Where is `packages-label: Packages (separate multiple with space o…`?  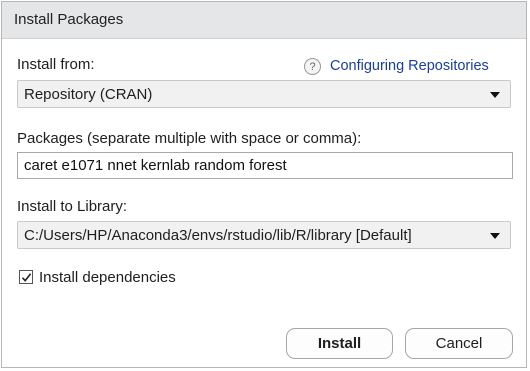 packages-label: Packages (separate multiple with space o… is located at coordinates (189, 138).